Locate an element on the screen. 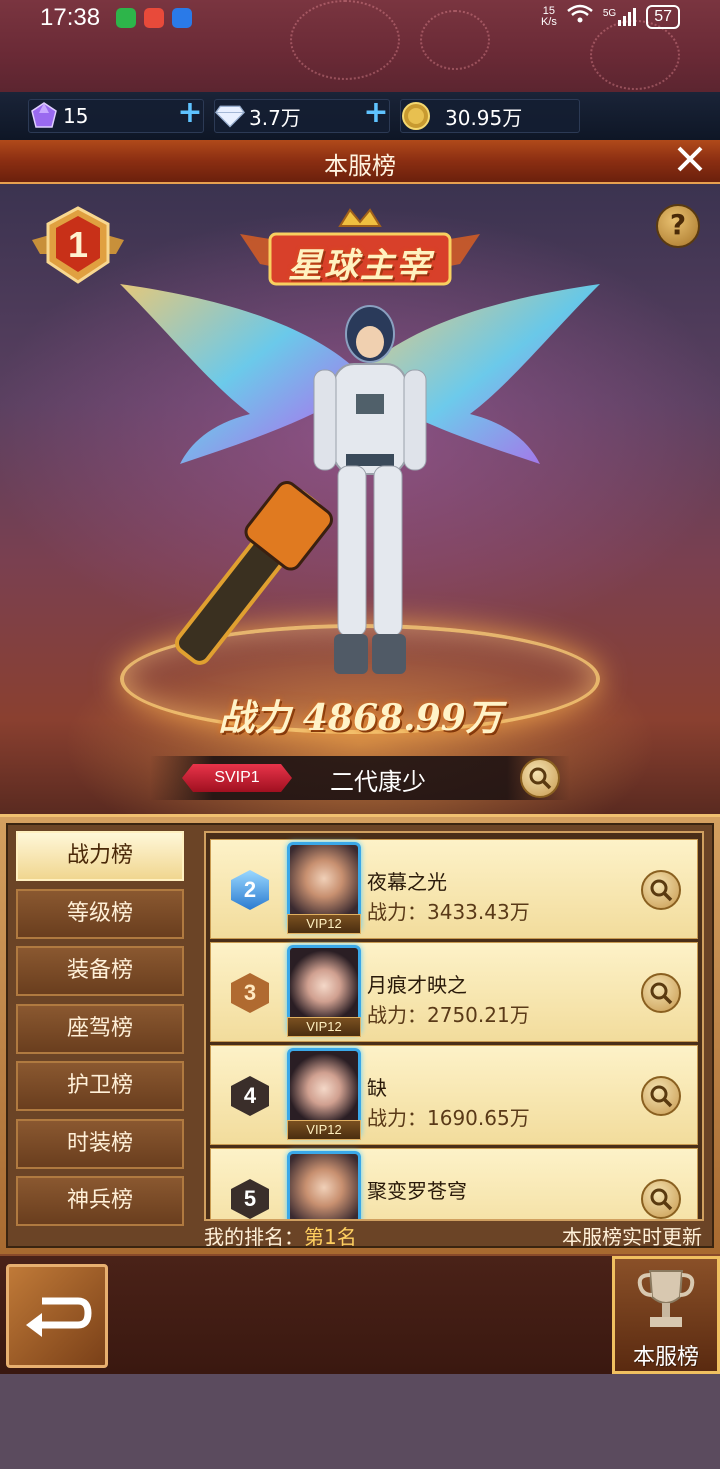 This screenshot has height=1469, width=720. tab-guard: 护卫榜 is located at coordinates (100, 1086).